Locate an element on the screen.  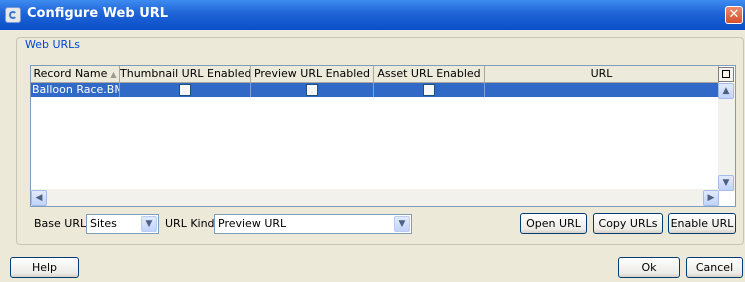
ok-button: Ok is located at coordinates (649, 267).